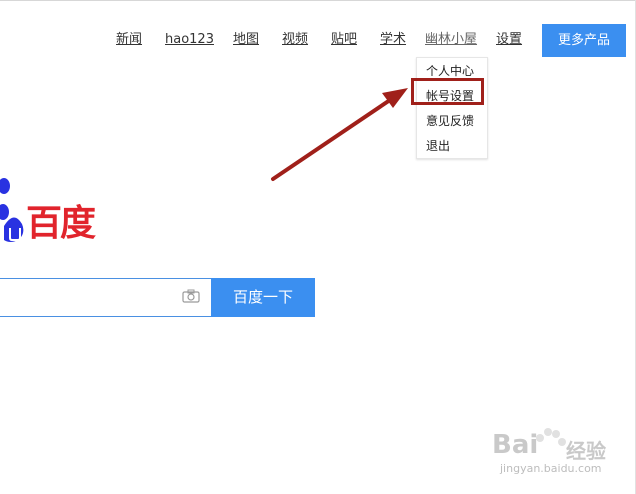 This screenshot has width=636, height=494. What do you see at coordinates (515, 445) in the screenshot?
I see `watermark-brand: Bai` at bounding box center [515, 445].